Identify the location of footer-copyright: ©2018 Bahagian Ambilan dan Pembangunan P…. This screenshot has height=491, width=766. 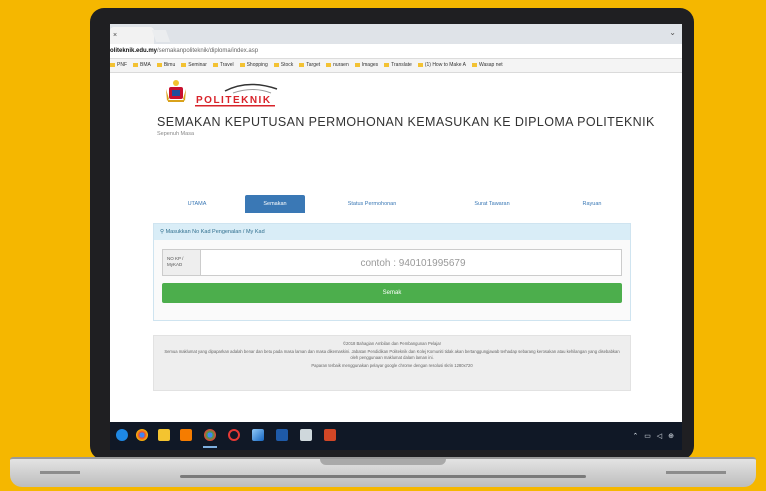
(392, 343).